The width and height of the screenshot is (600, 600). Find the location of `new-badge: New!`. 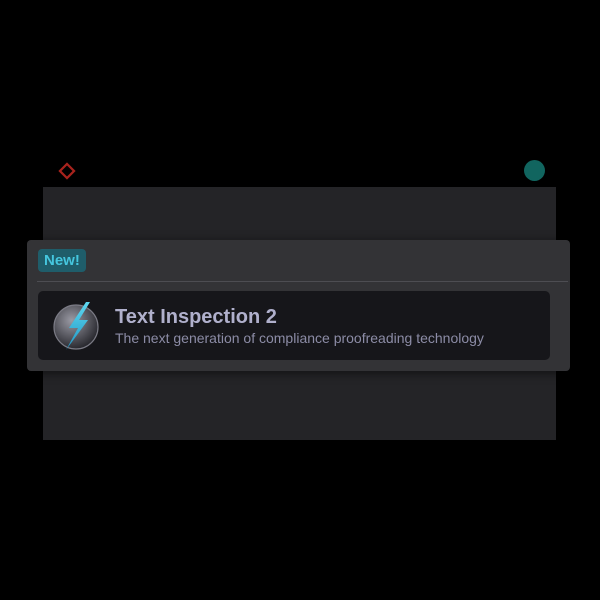

new-badge: New! is located at coordinates (62, 260).